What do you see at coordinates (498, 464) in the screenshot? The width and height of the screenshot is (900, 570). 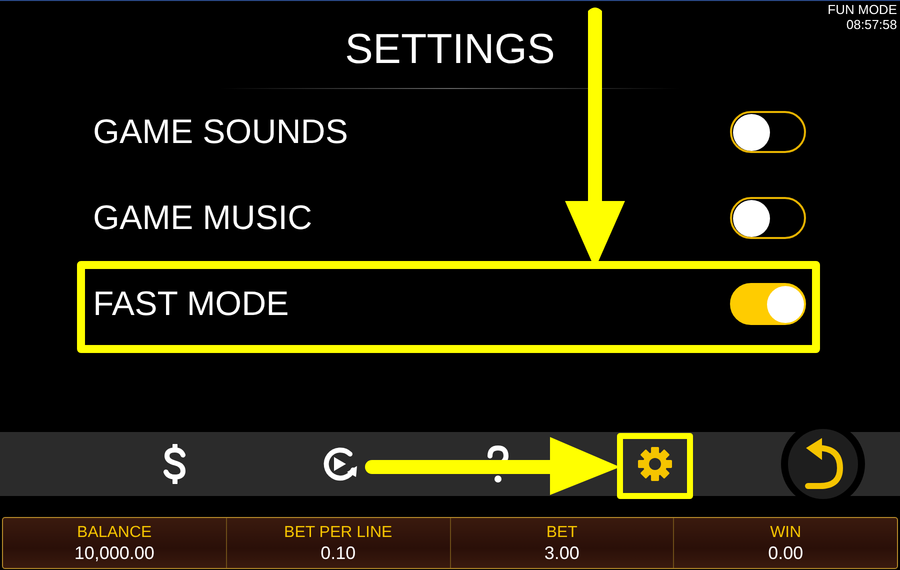 I see `help-icon` at bounding box center [498, 464].